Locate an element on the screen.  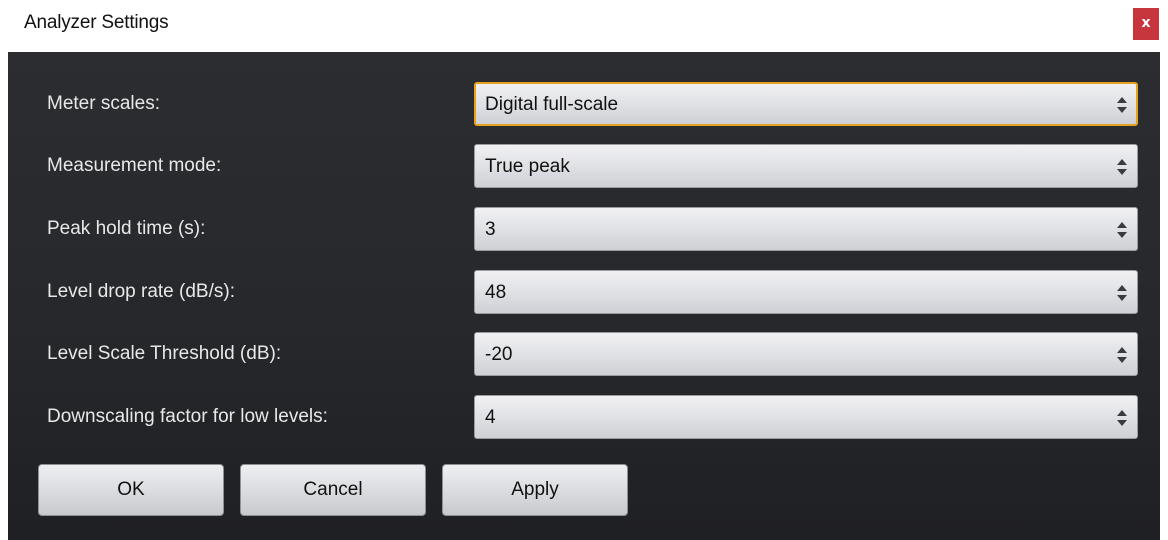
downscaling-factor-value: 4 is located at coordinates (490, 417).